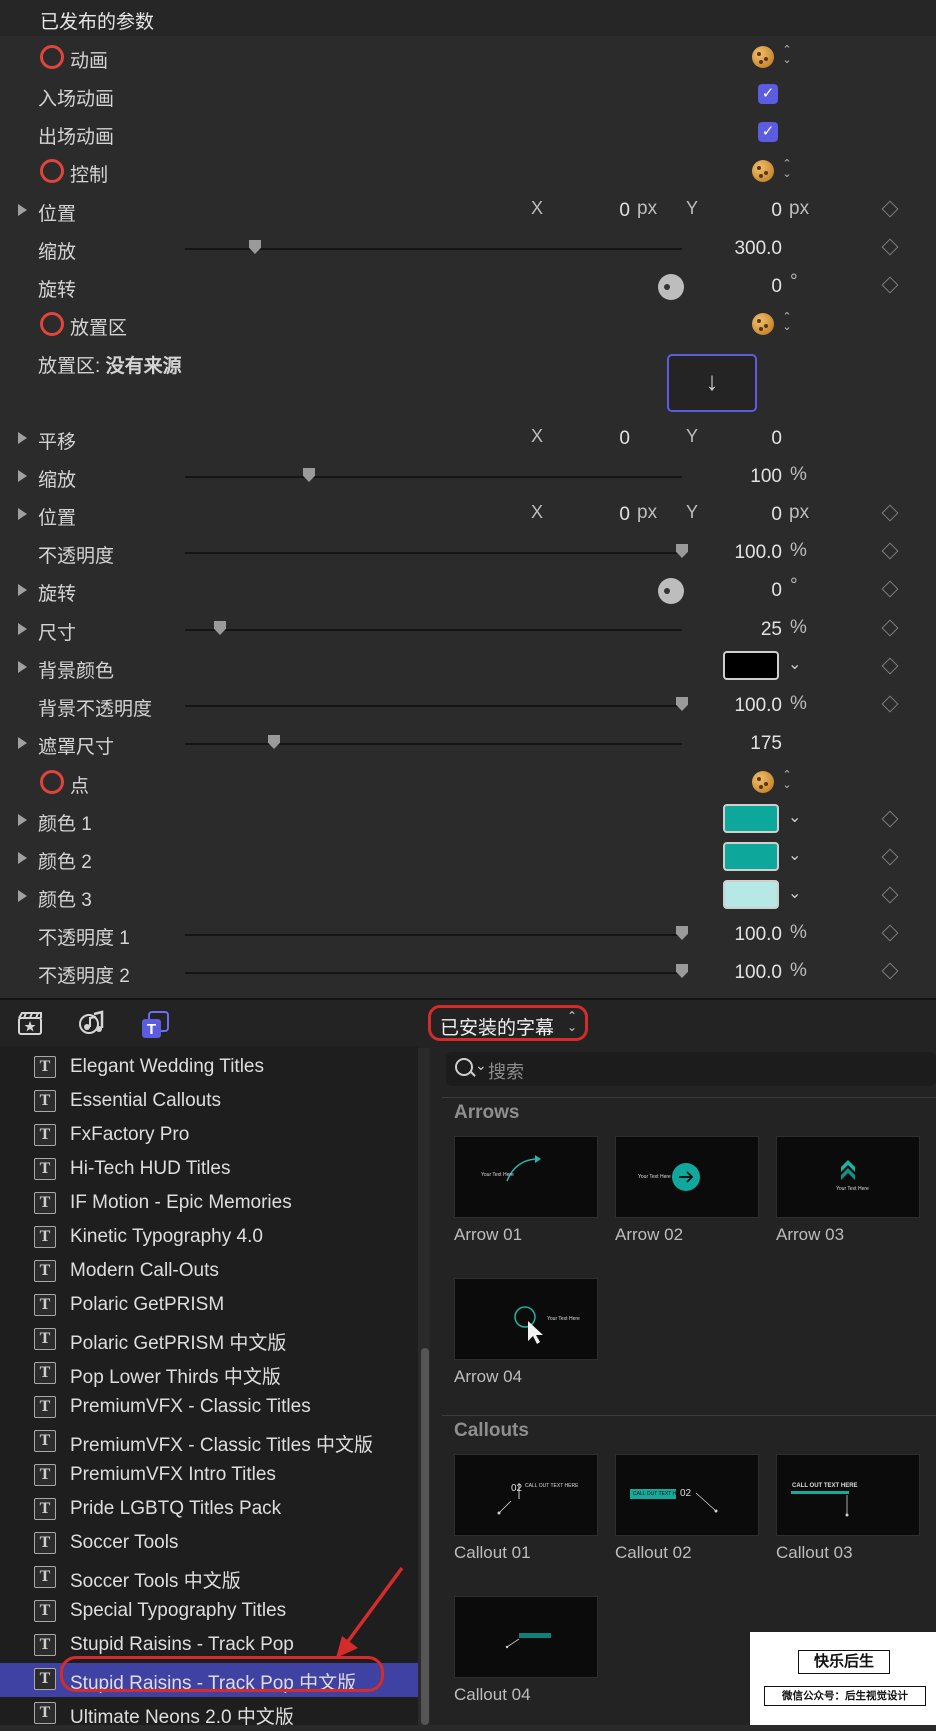  I want to click on title-list-item: T Pop Lower Thirds 中文版, so click(209, 1374).